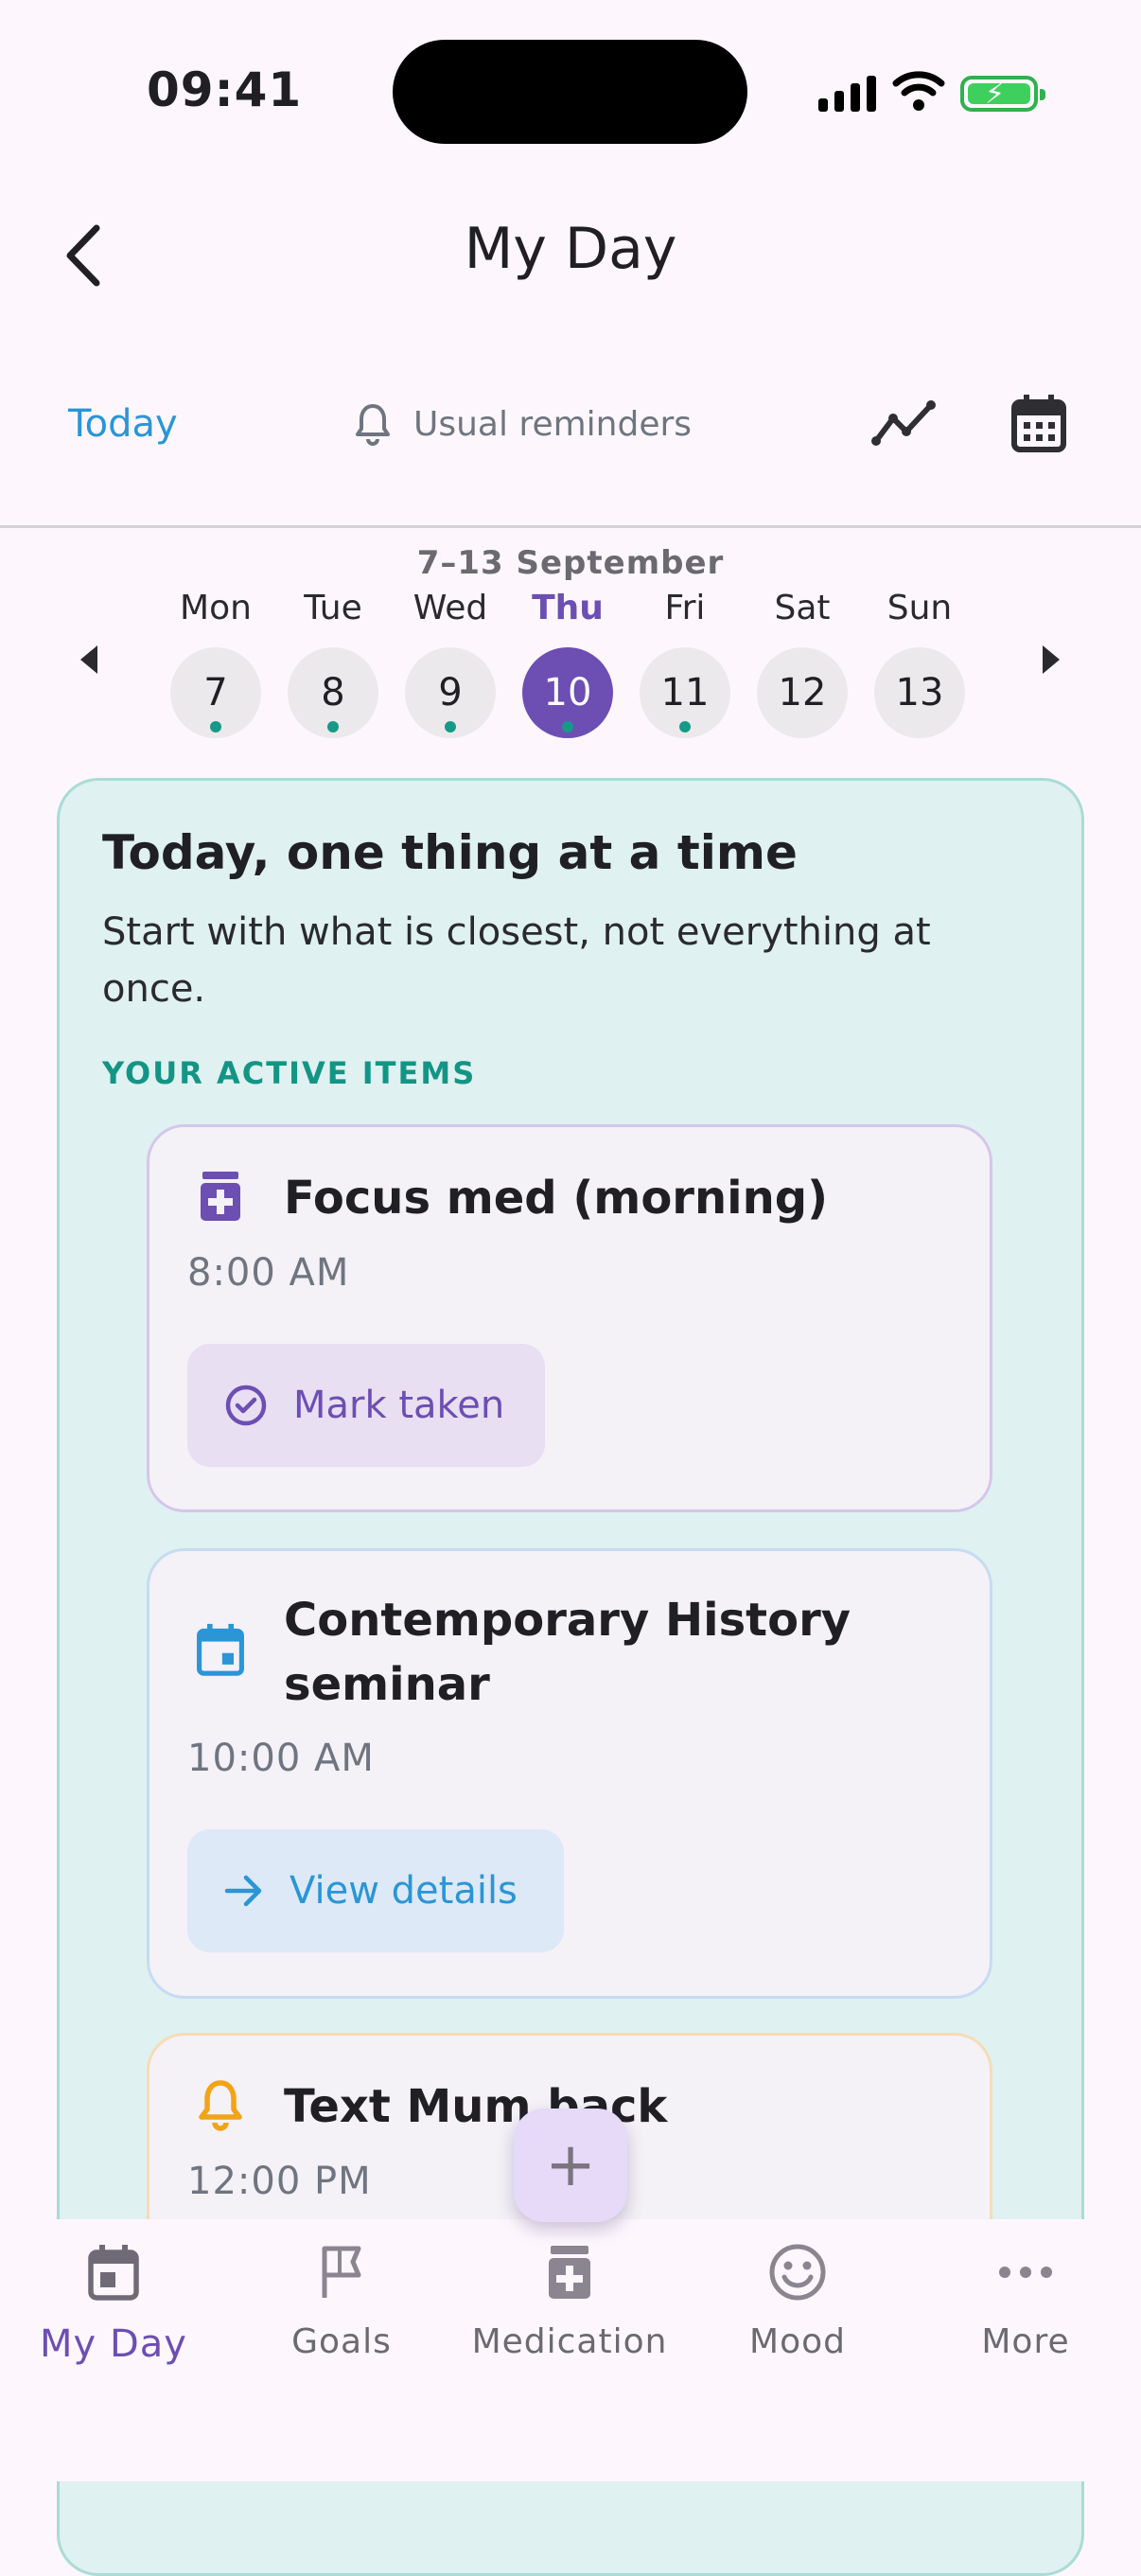 This screenshot has height=2576, width=1141. I want to click on check-circle-icon, so click(246, 1405).